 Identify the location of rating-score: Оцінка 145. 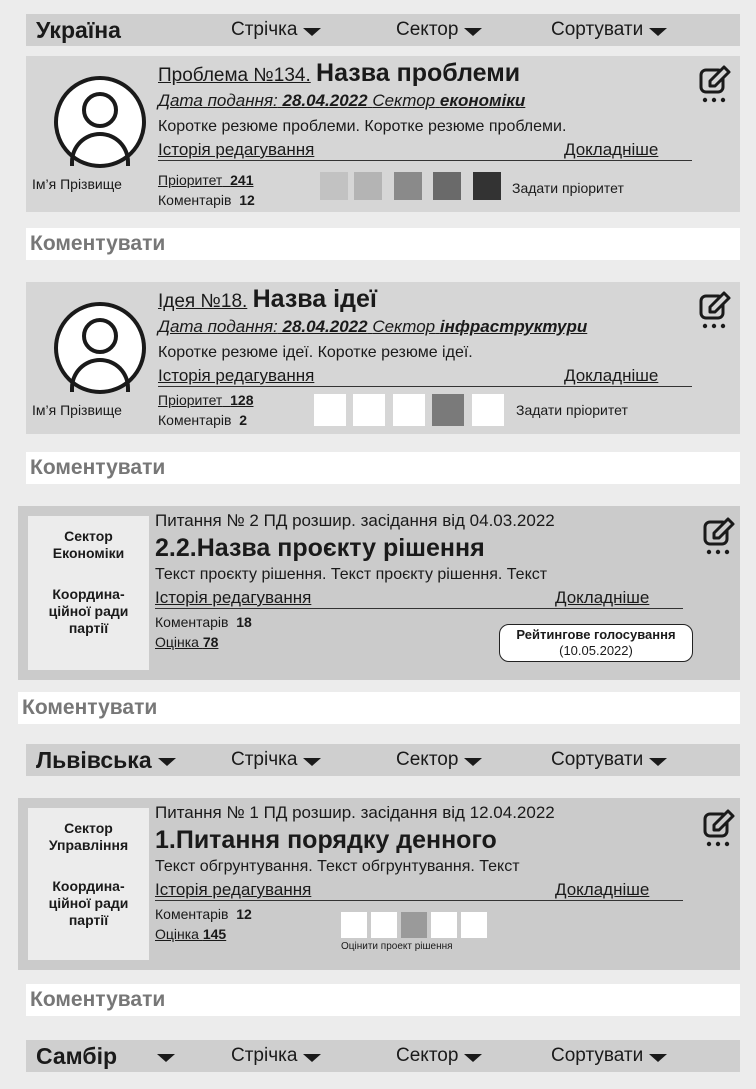
(191, 934).